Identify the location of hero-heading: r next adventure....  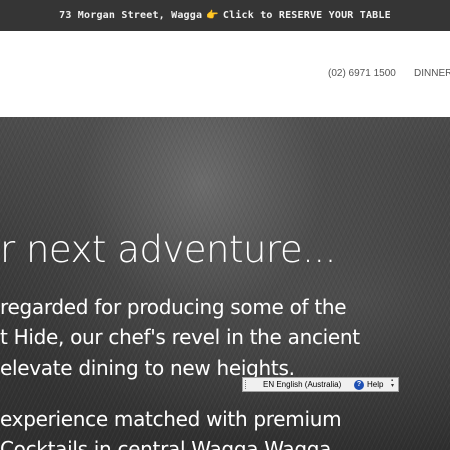
(168, 249).